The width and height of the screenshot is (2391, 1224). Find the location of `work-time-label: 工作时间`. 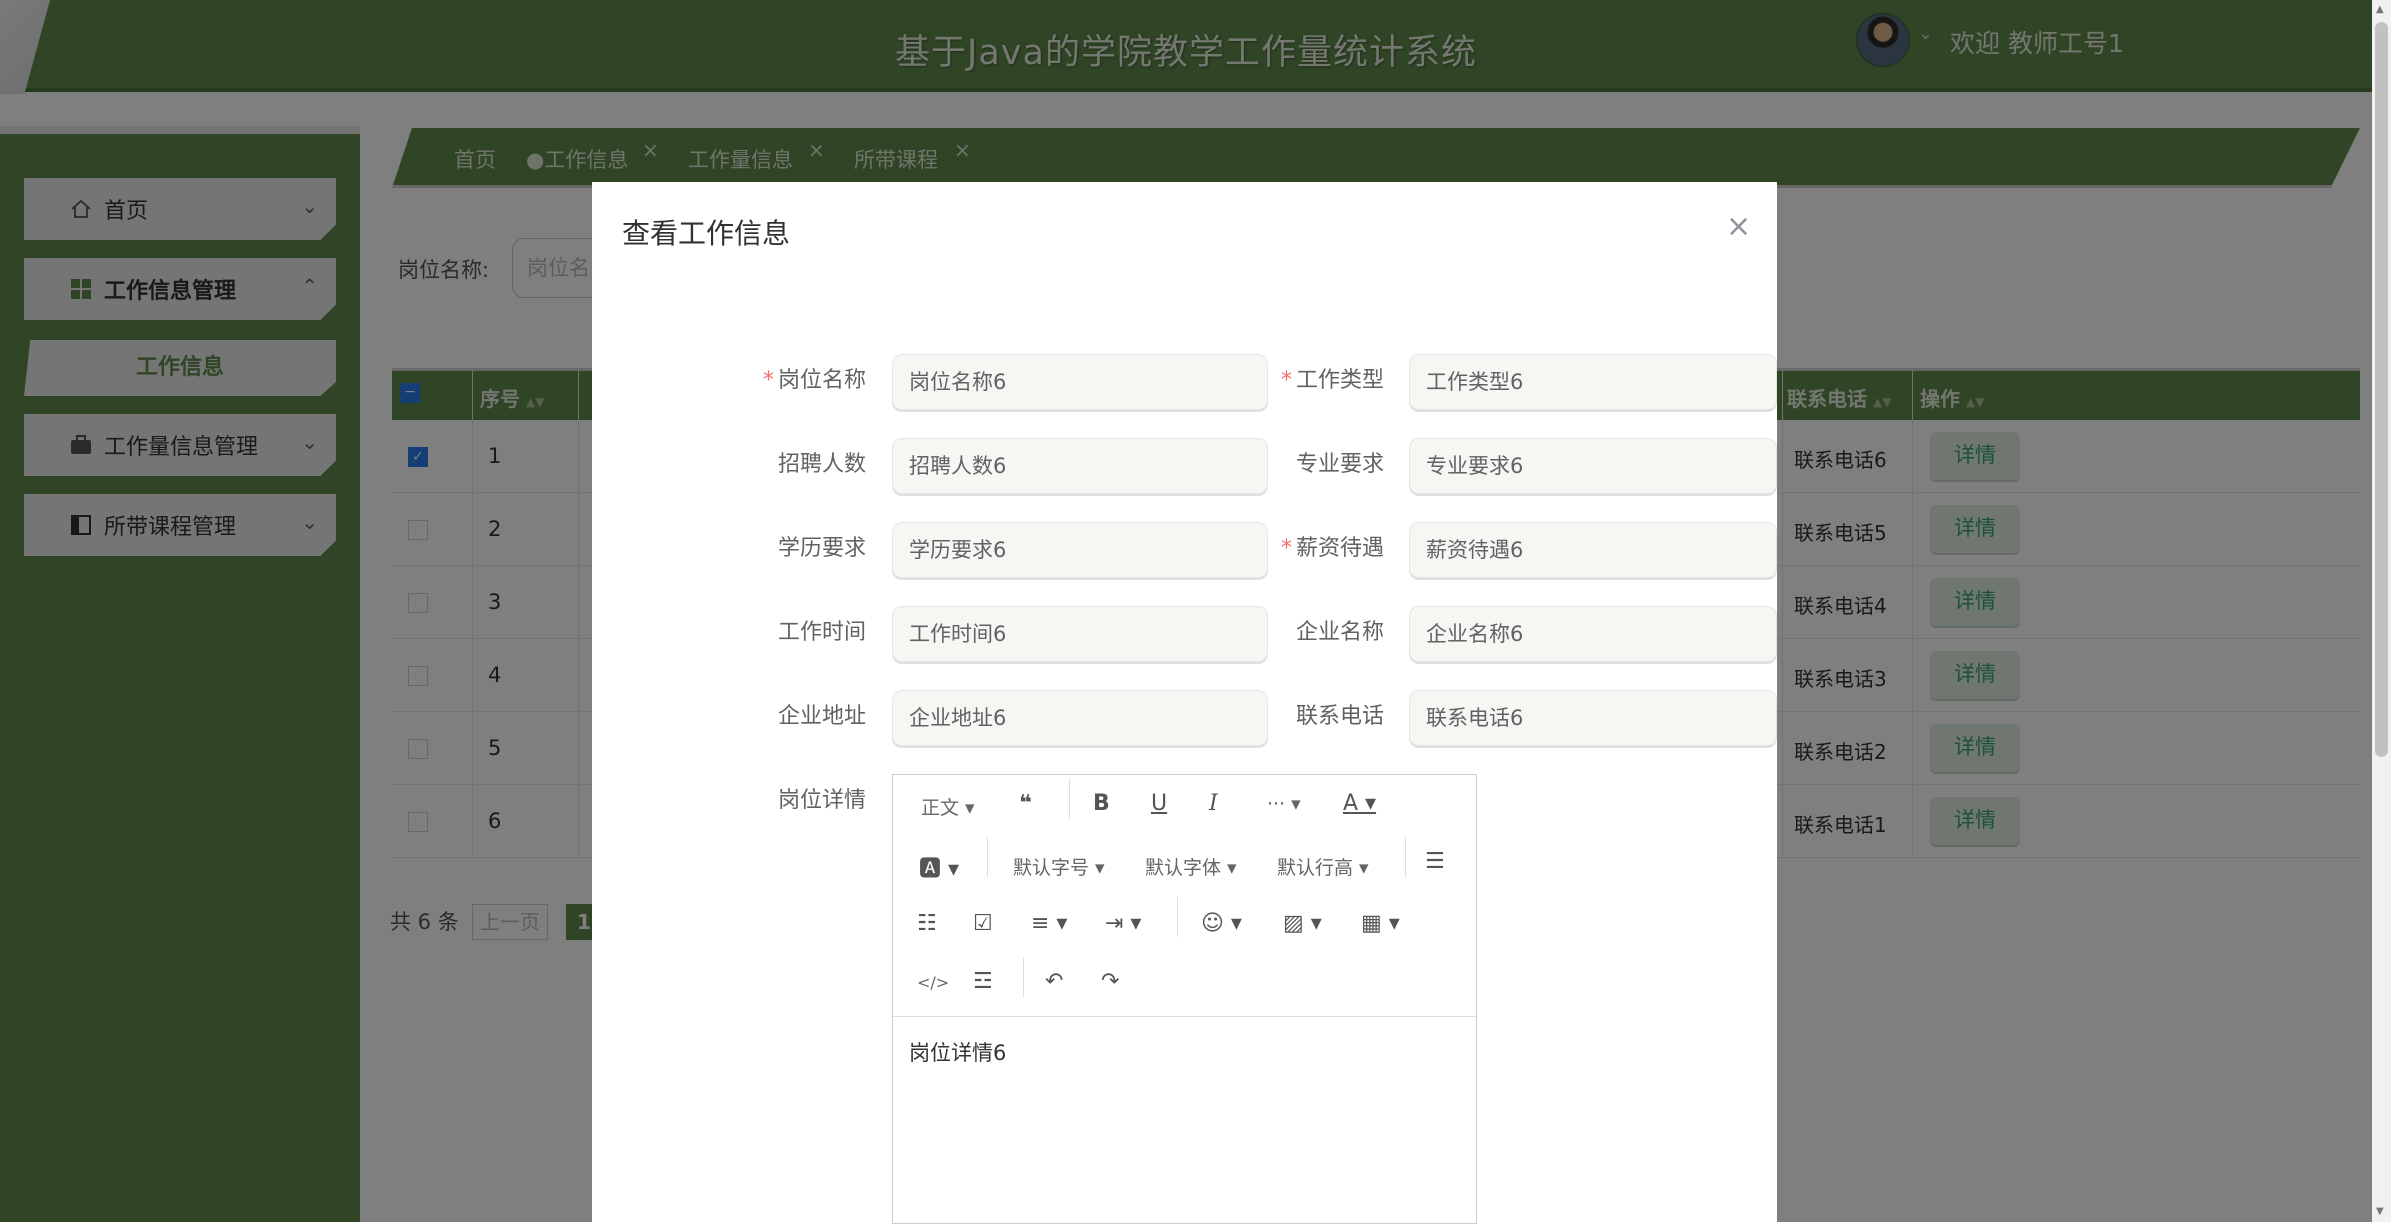

work-time-label: 工作时间 is located at coordinates (821, 632).